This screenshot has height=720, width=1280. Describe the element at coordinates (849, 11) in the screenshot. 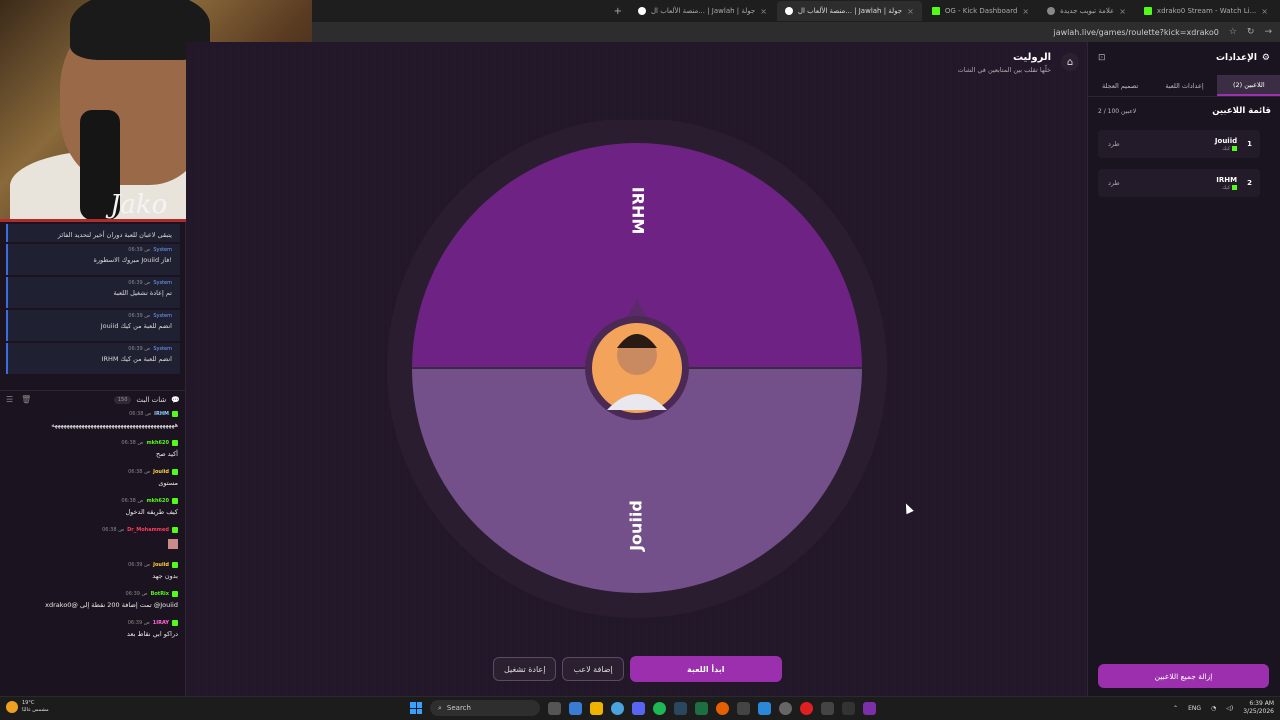

I see `browser-tab-active: منصة الألعاب ال... | Jawlah | جولة ×` at that location.